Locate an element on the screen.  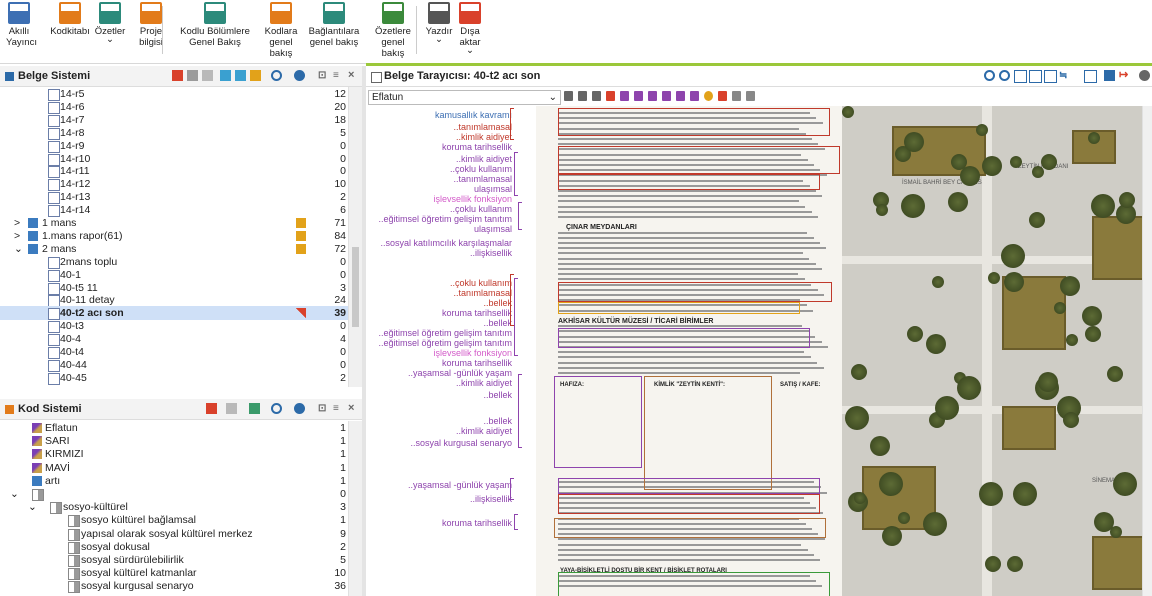
tree-row: 40-44 0 is located at coordinates (174, 365).